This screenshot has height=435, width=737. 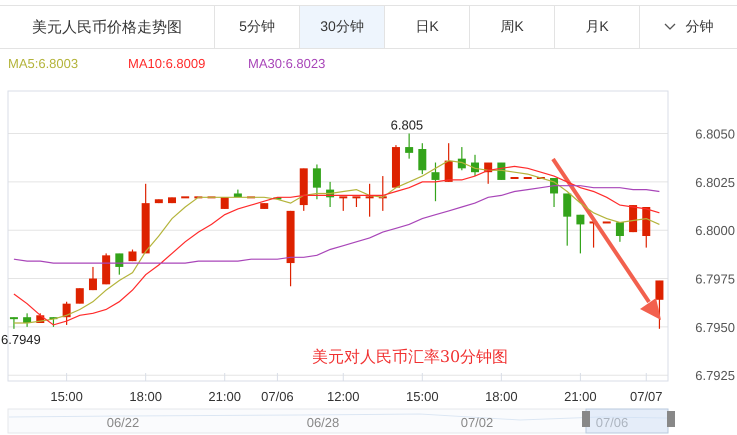 What do you see at coordinates (308, 63) in the screenshot?
I see `ma-legend: MA30:6.8023` at bounding box center [308, 63].